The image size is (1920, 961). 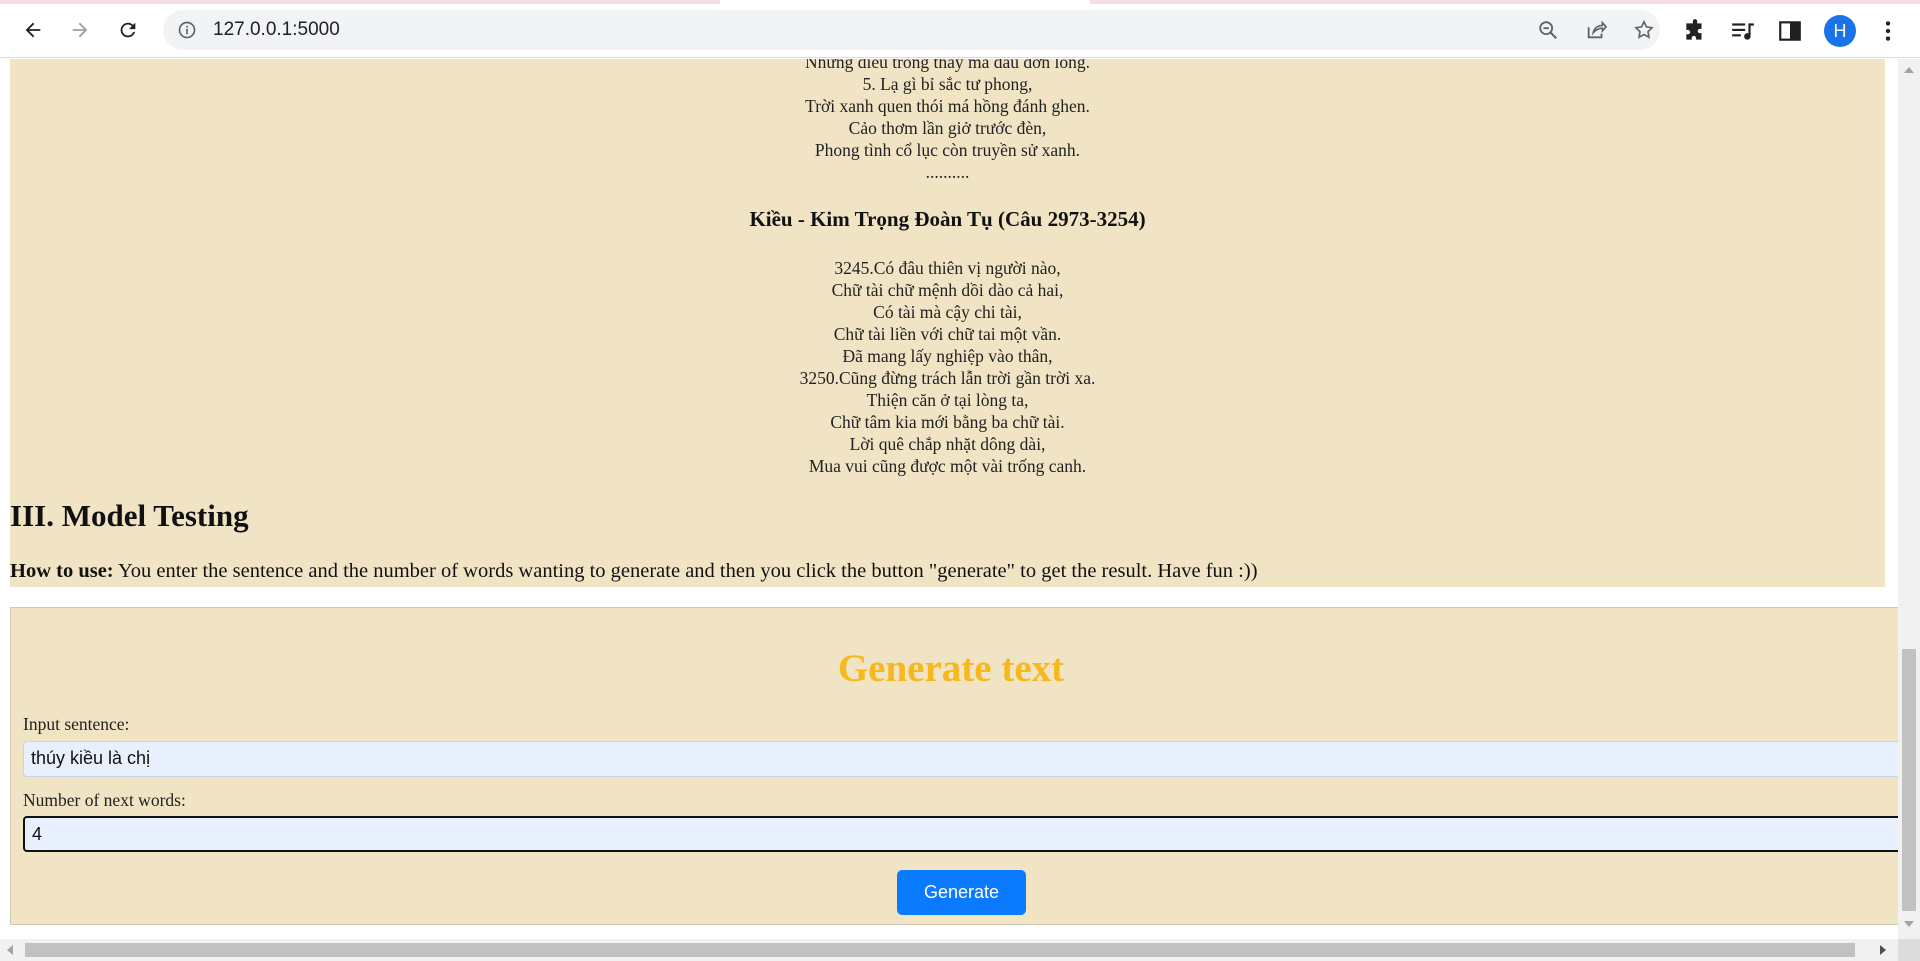 I want to click on address-bar: 127.0.0.1:5000, so click(x=911, y=30).